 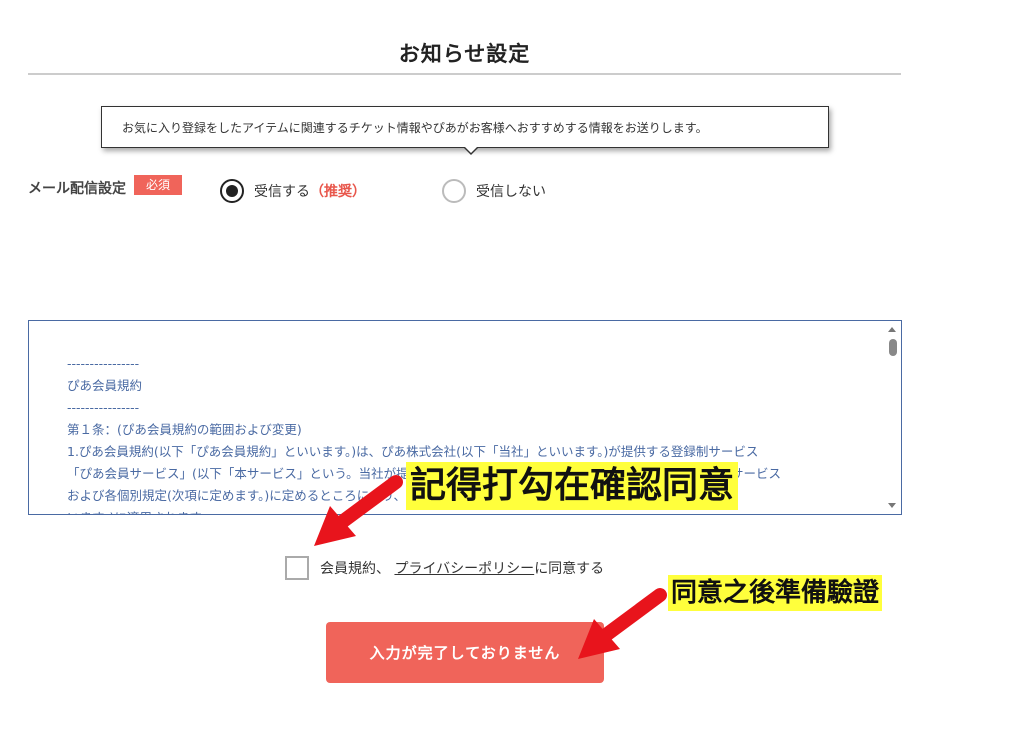 What do you see at coordinates (892, 417) in the screenshot?
I see `terms-scrollbar` at bounding box center [892, 417].